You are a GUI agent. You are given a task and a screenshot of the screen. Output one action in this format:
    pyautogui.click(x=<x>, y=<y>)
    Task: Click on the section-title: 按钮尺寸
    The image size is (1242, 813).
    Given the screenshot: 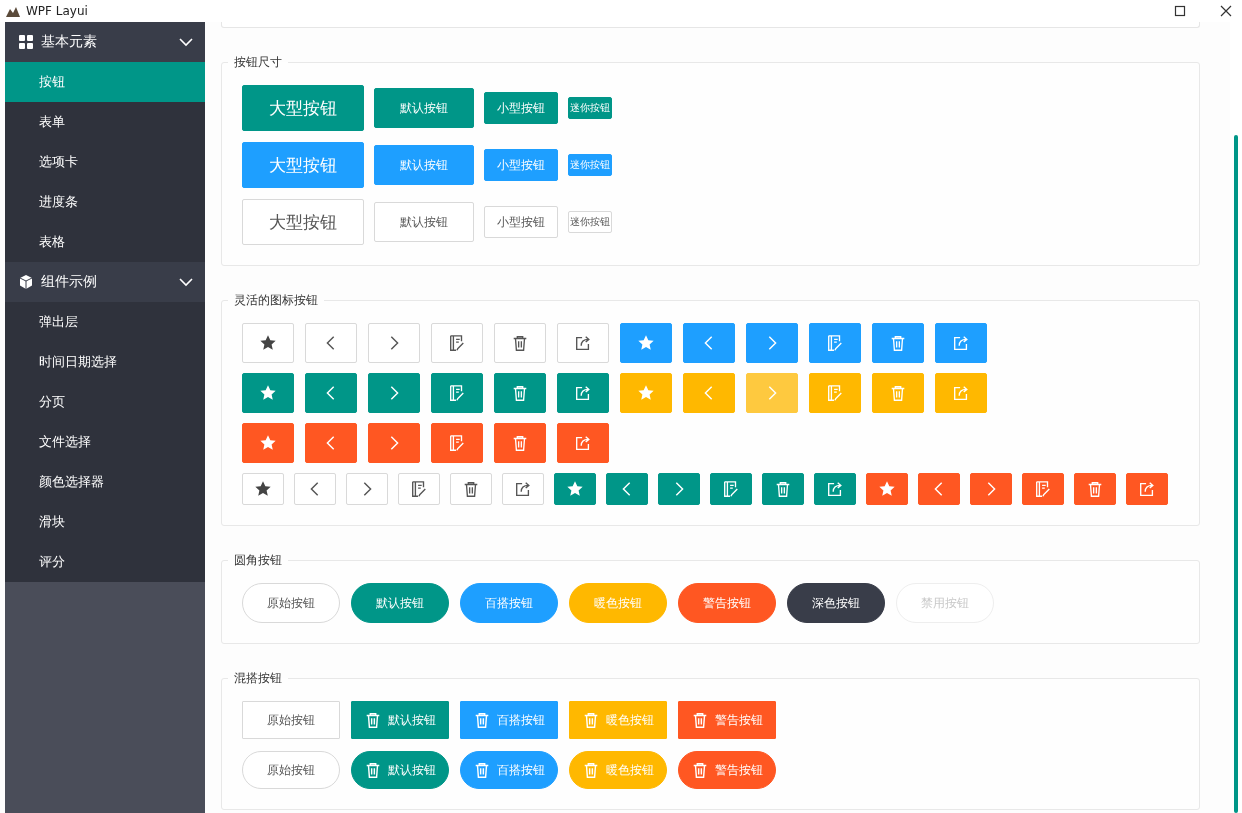 What is the action you would take?
    pyautogui.click(x=258, y=62)
    